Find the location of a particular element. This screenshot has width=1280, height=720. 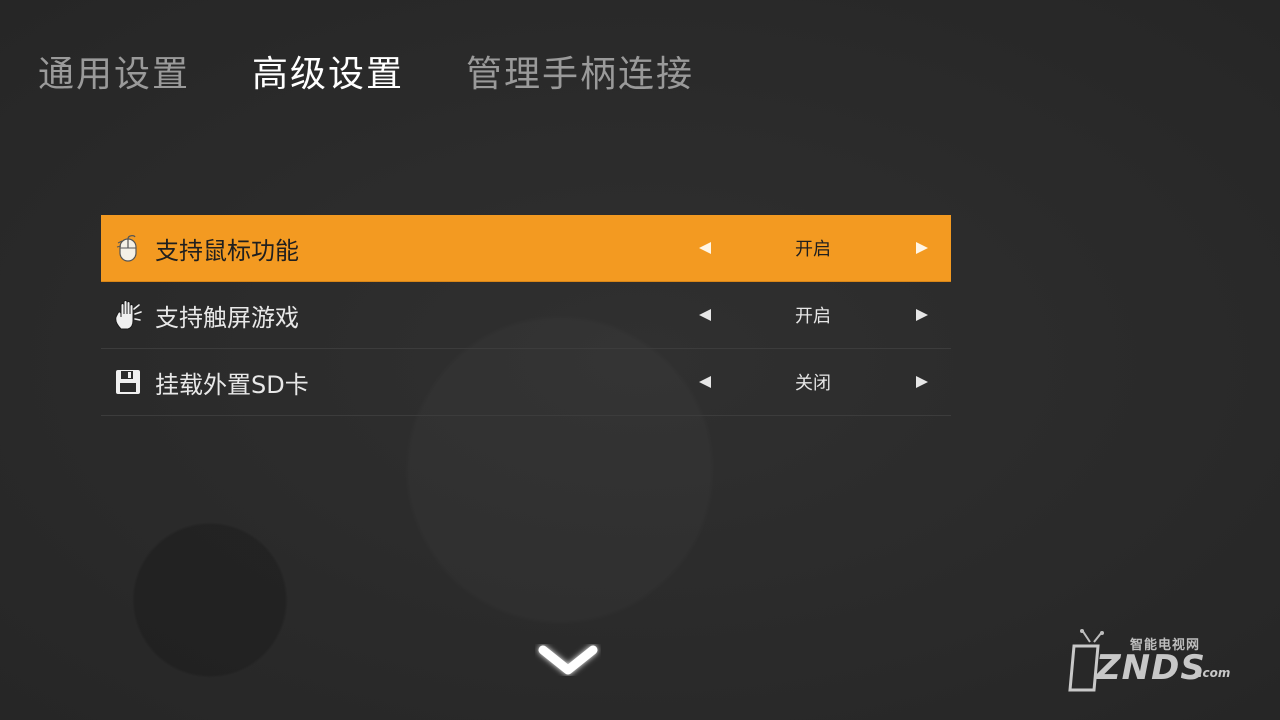

tab-advanced-settings: 高级设置 is located at coordinates (328, 75).